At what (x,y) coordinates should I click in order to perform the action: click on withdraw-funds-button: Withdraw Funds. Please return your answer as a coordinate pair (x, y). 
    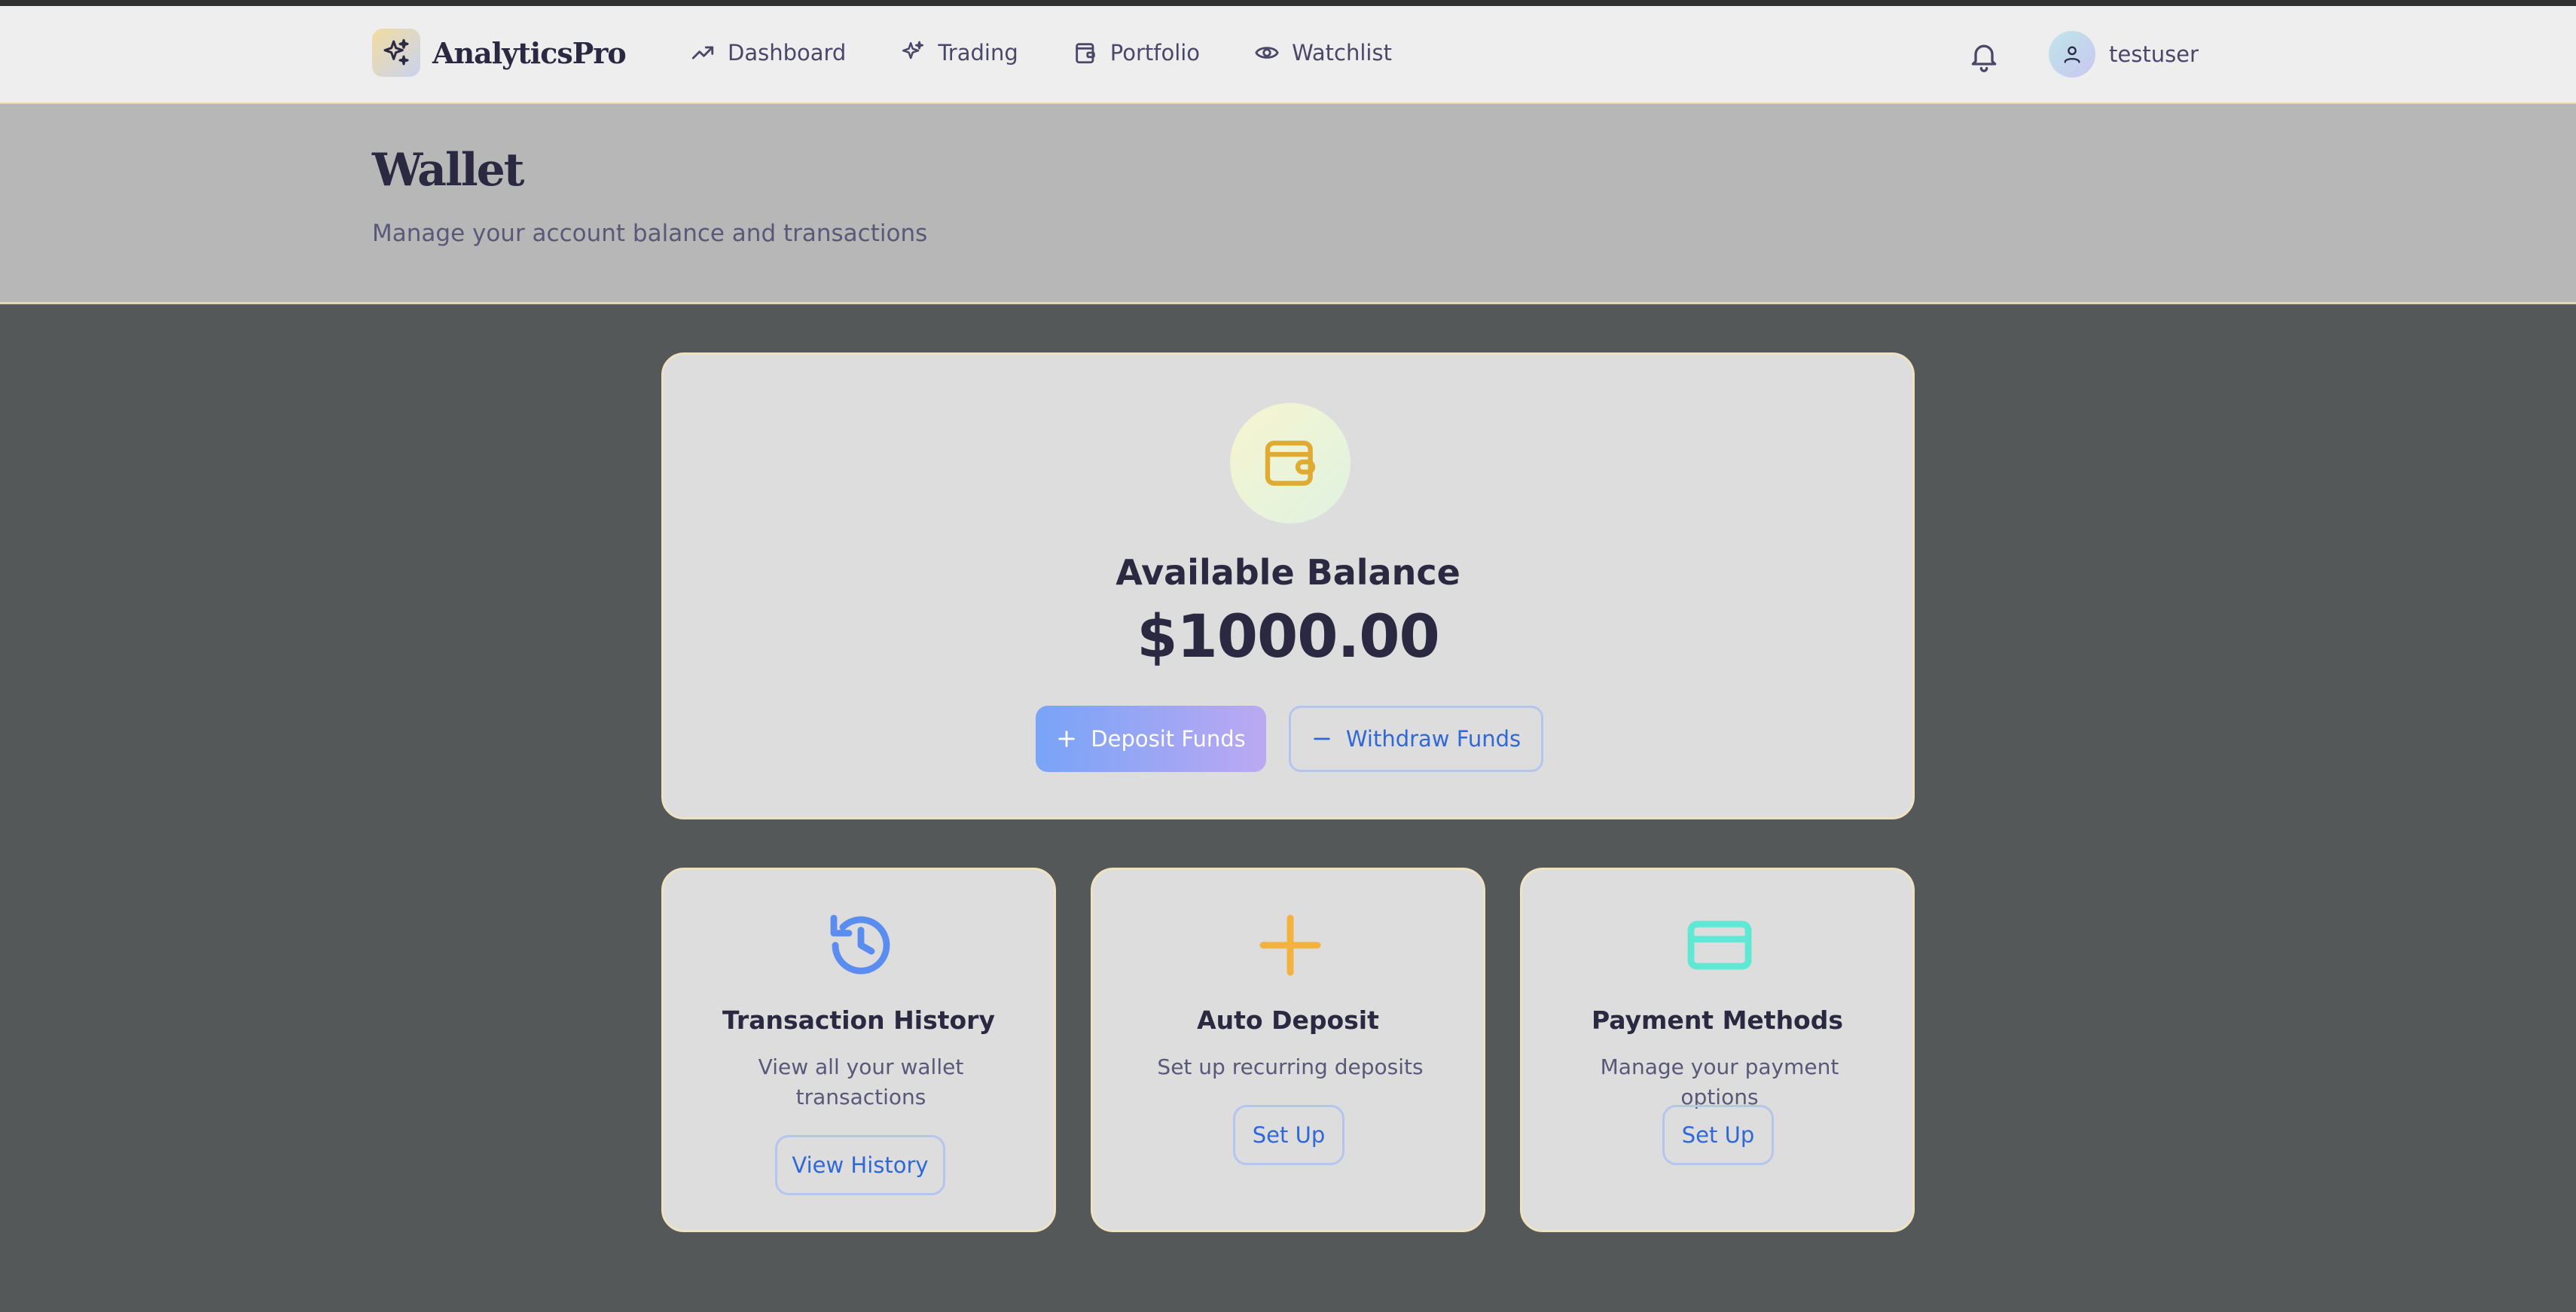
    Looking at the image, I should click on (1416, 739).